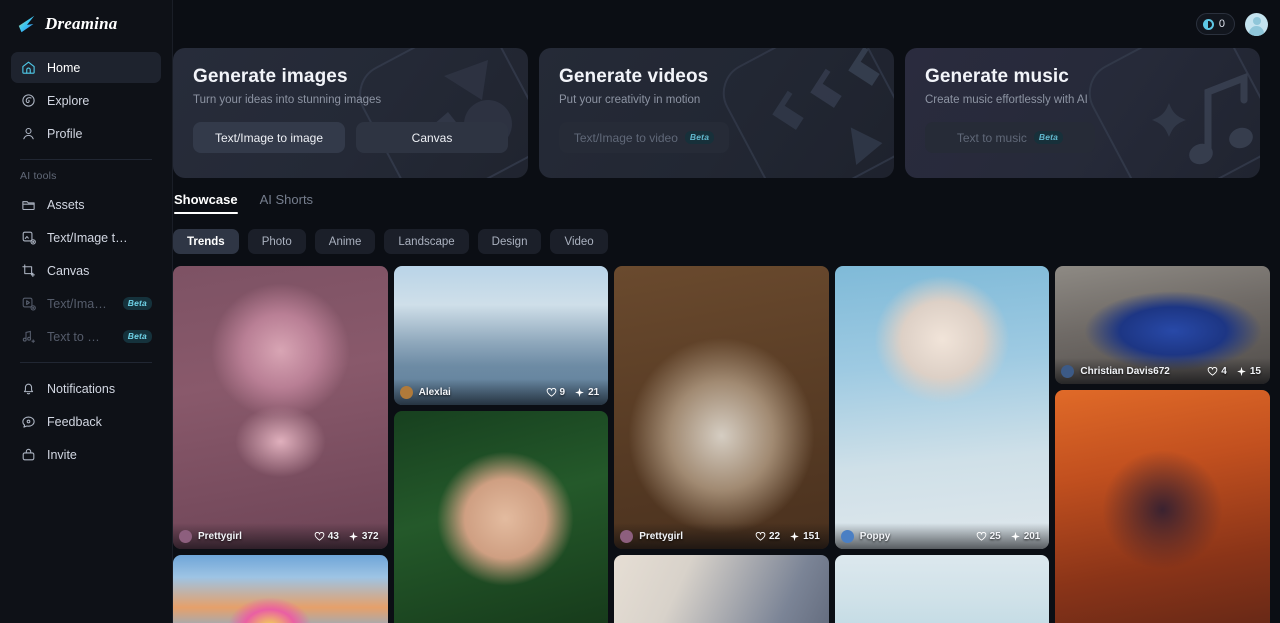 The width and height of the screenshot is (1280, 623). What do you see at coordinates (1068, 371) in the screenshot?
I see `author-avatar` at bounding box center [1068, 371].